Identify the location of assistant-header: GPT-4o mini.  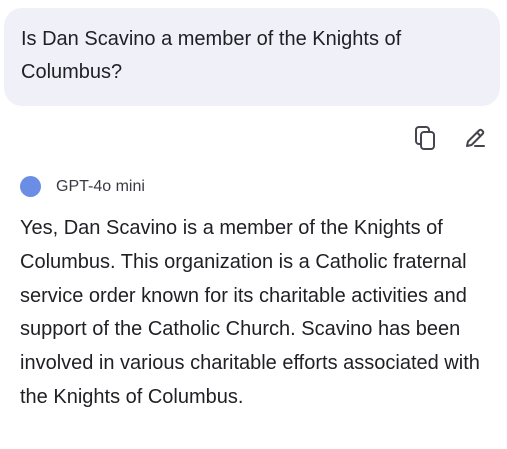
(82, 186).